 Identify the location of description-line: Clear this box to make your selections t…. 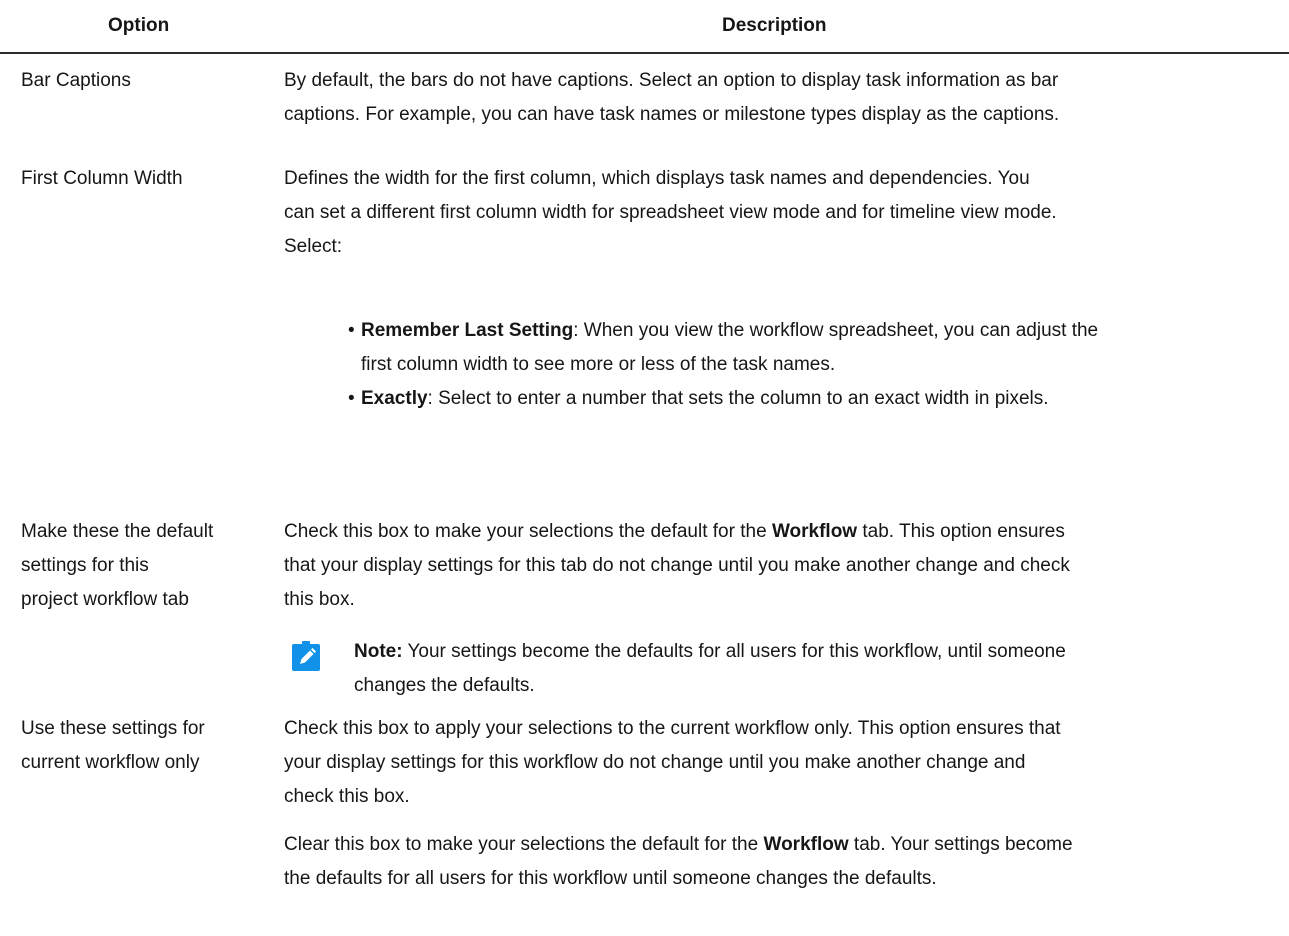
(784, 845).